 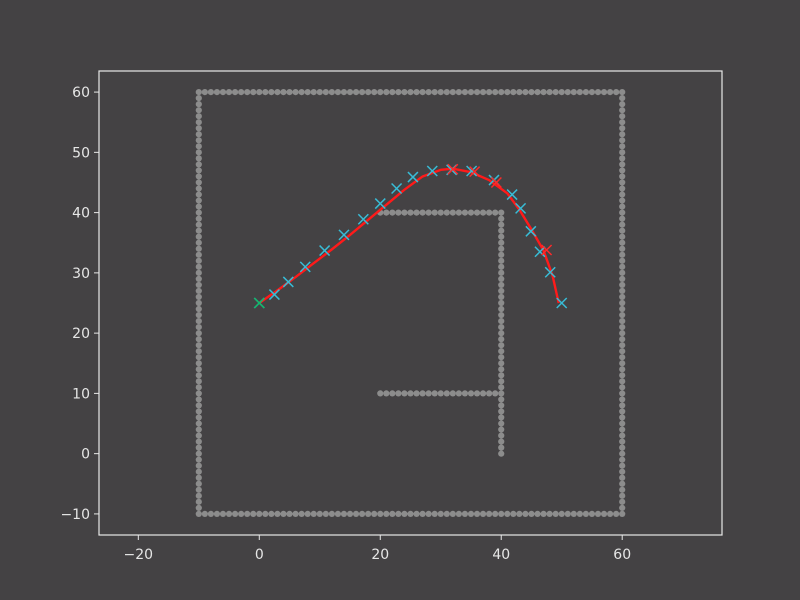 I want to click on y-tick-label: 0, so click(x=85, y=455).